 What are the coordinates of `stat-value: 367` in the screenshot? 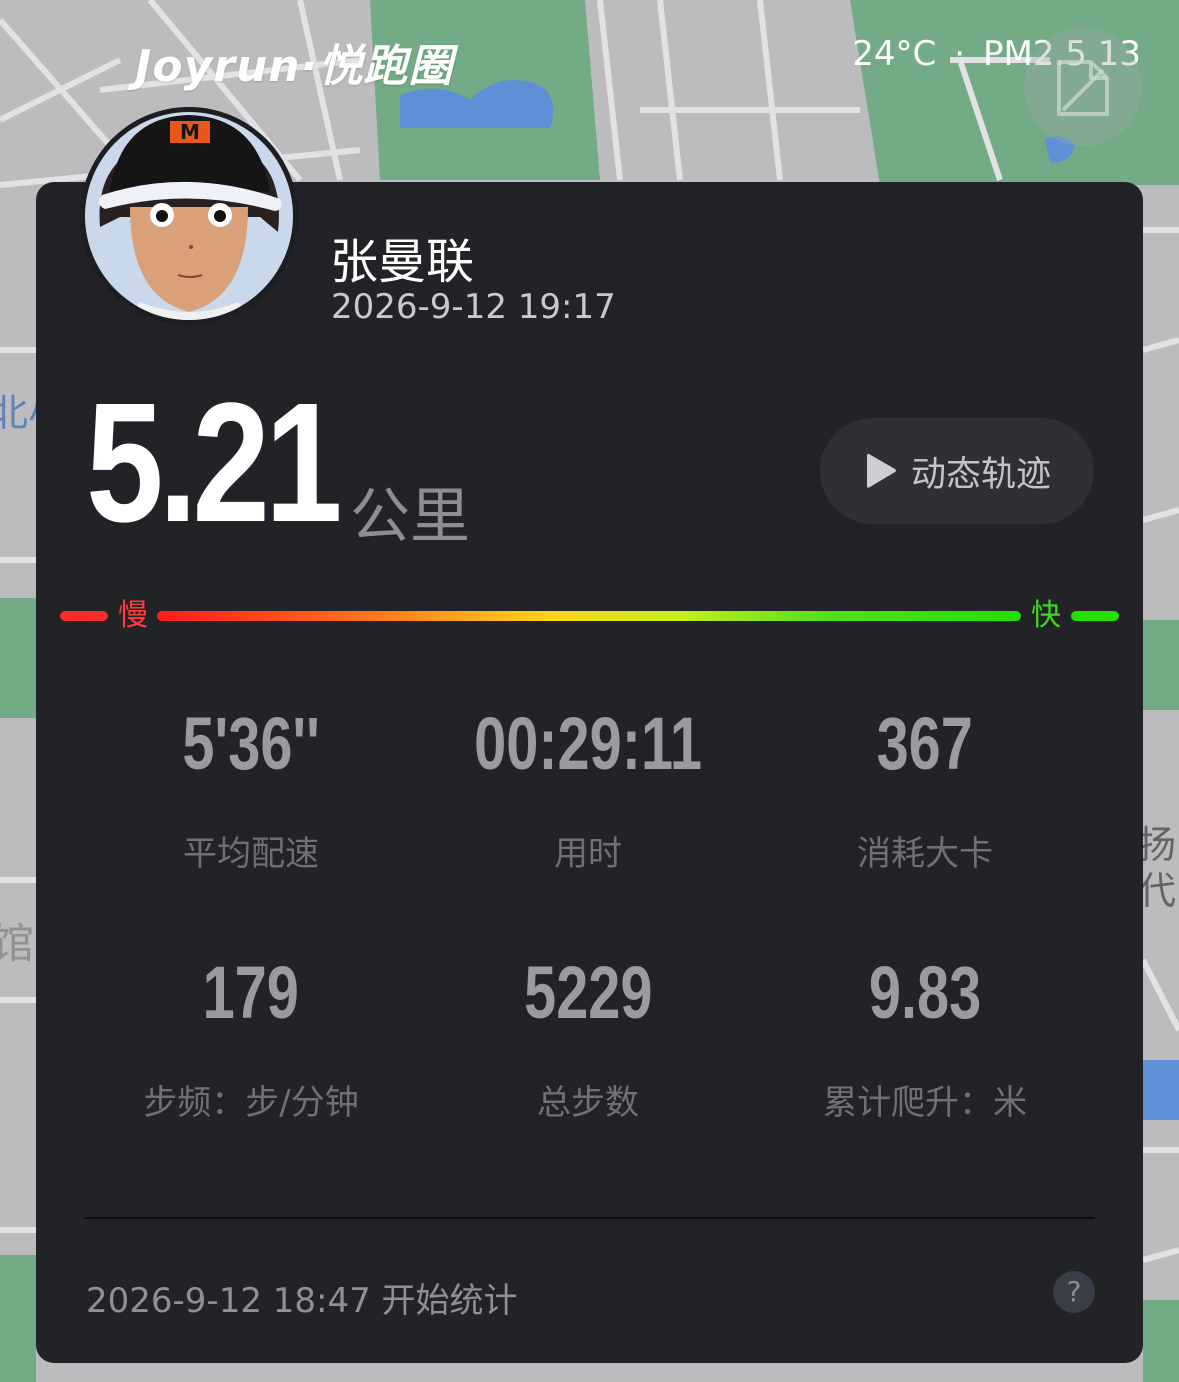 It's located at (925, 743).